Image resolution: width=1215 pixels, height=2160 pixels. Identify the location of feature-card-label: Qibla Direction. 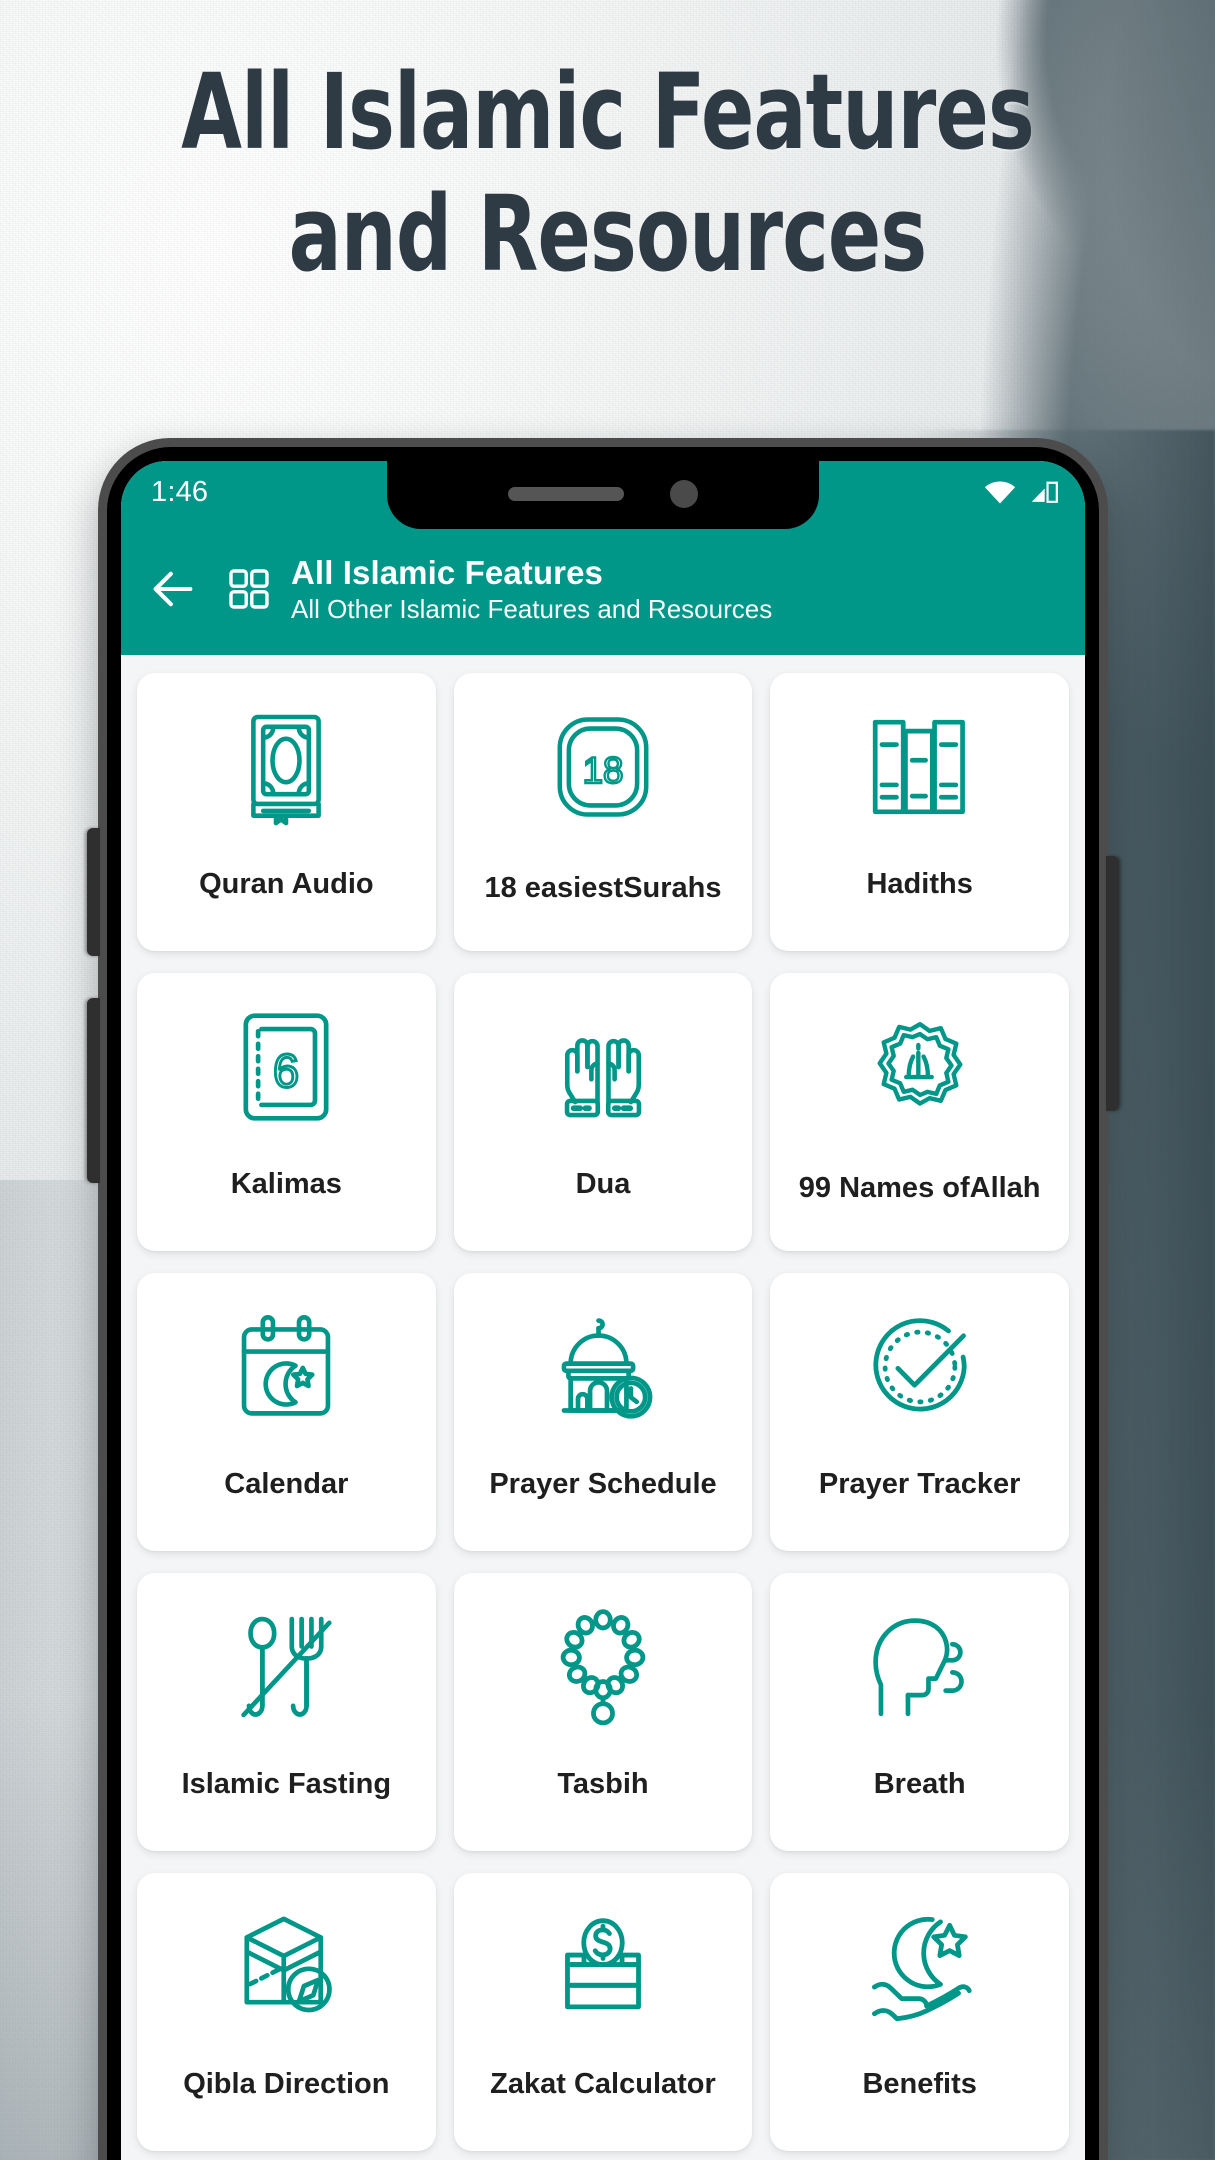
(286, 2084).